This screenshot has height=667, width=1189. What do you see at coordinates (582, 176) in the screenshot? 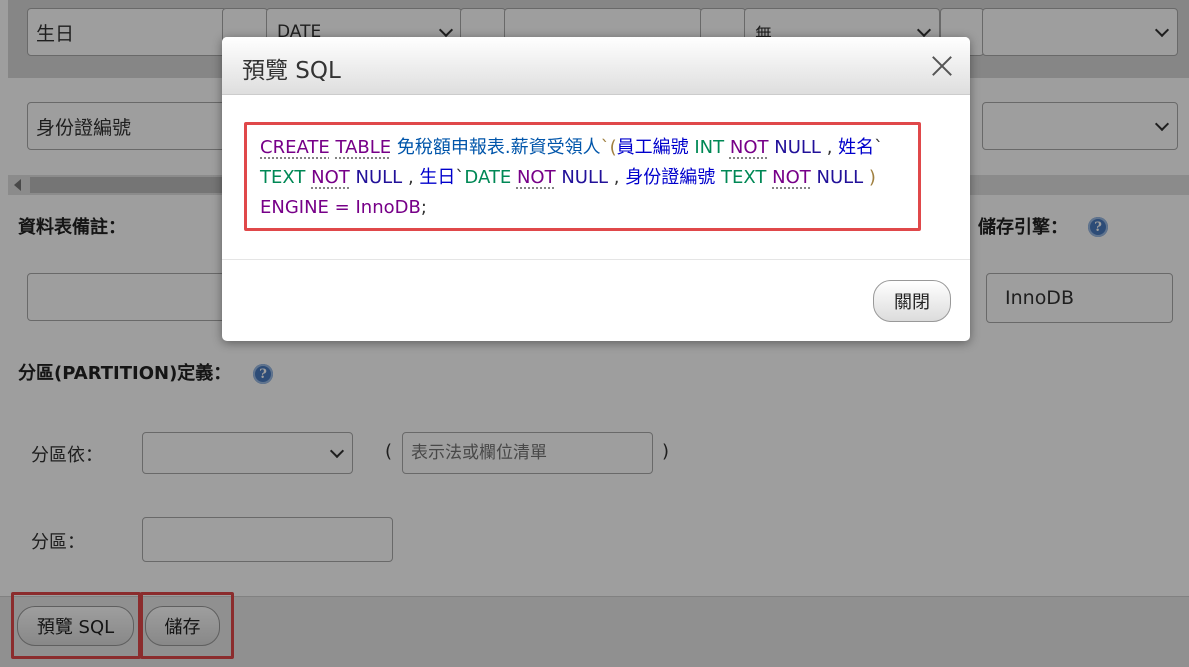
I see `sql-highlight` at bounding box center [582, 176].